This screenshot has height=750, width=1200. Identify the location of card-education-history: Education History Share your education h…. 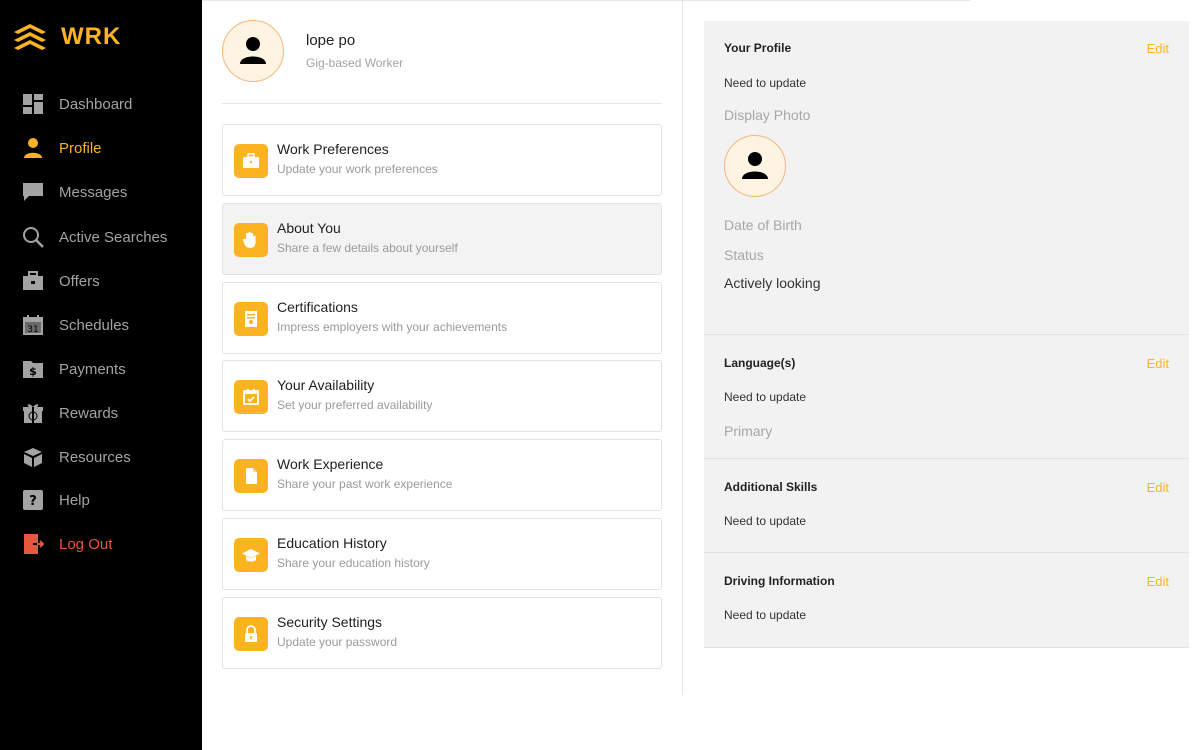
(442, 554).